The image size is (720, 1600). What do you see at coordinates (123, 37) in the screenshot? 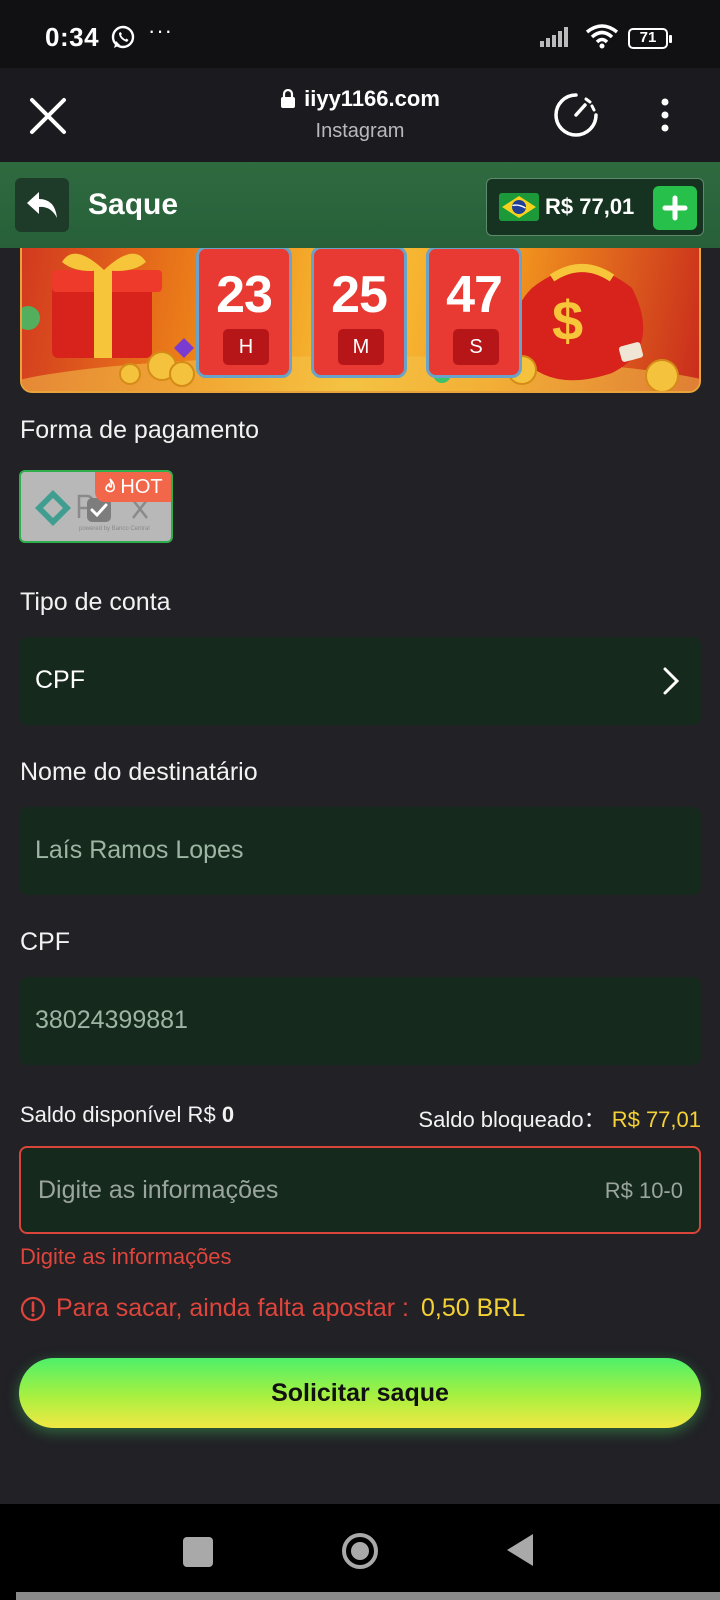
I see `whatsapp-icon` at bounding box center [123, 37].